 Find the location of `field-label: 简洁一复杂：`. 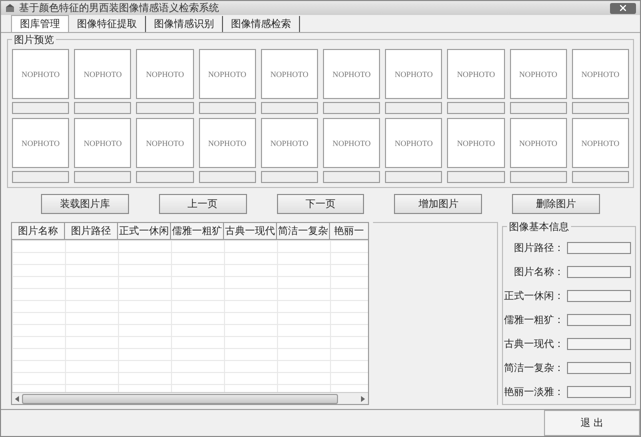

field-label: 简洁一复杂： is located at coordinates (534, 368).